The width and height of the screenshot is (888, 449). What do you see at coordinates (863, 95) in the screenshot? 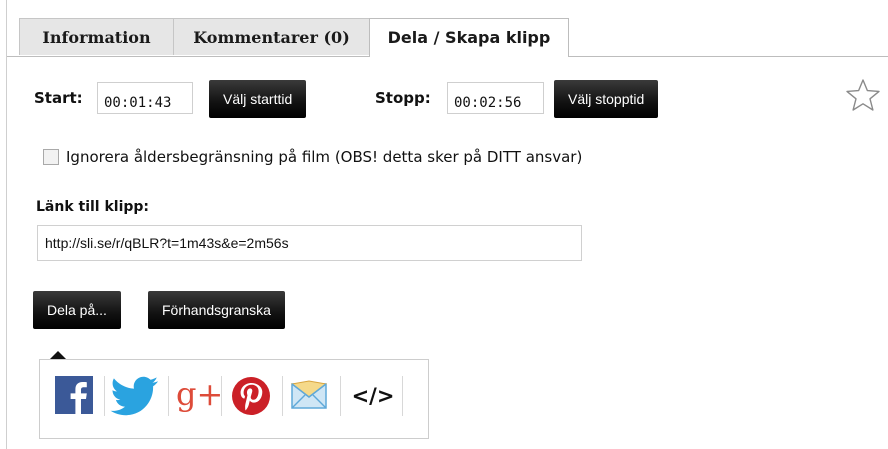
I see `favorite-star-icon` at bounding box center [863, 95].